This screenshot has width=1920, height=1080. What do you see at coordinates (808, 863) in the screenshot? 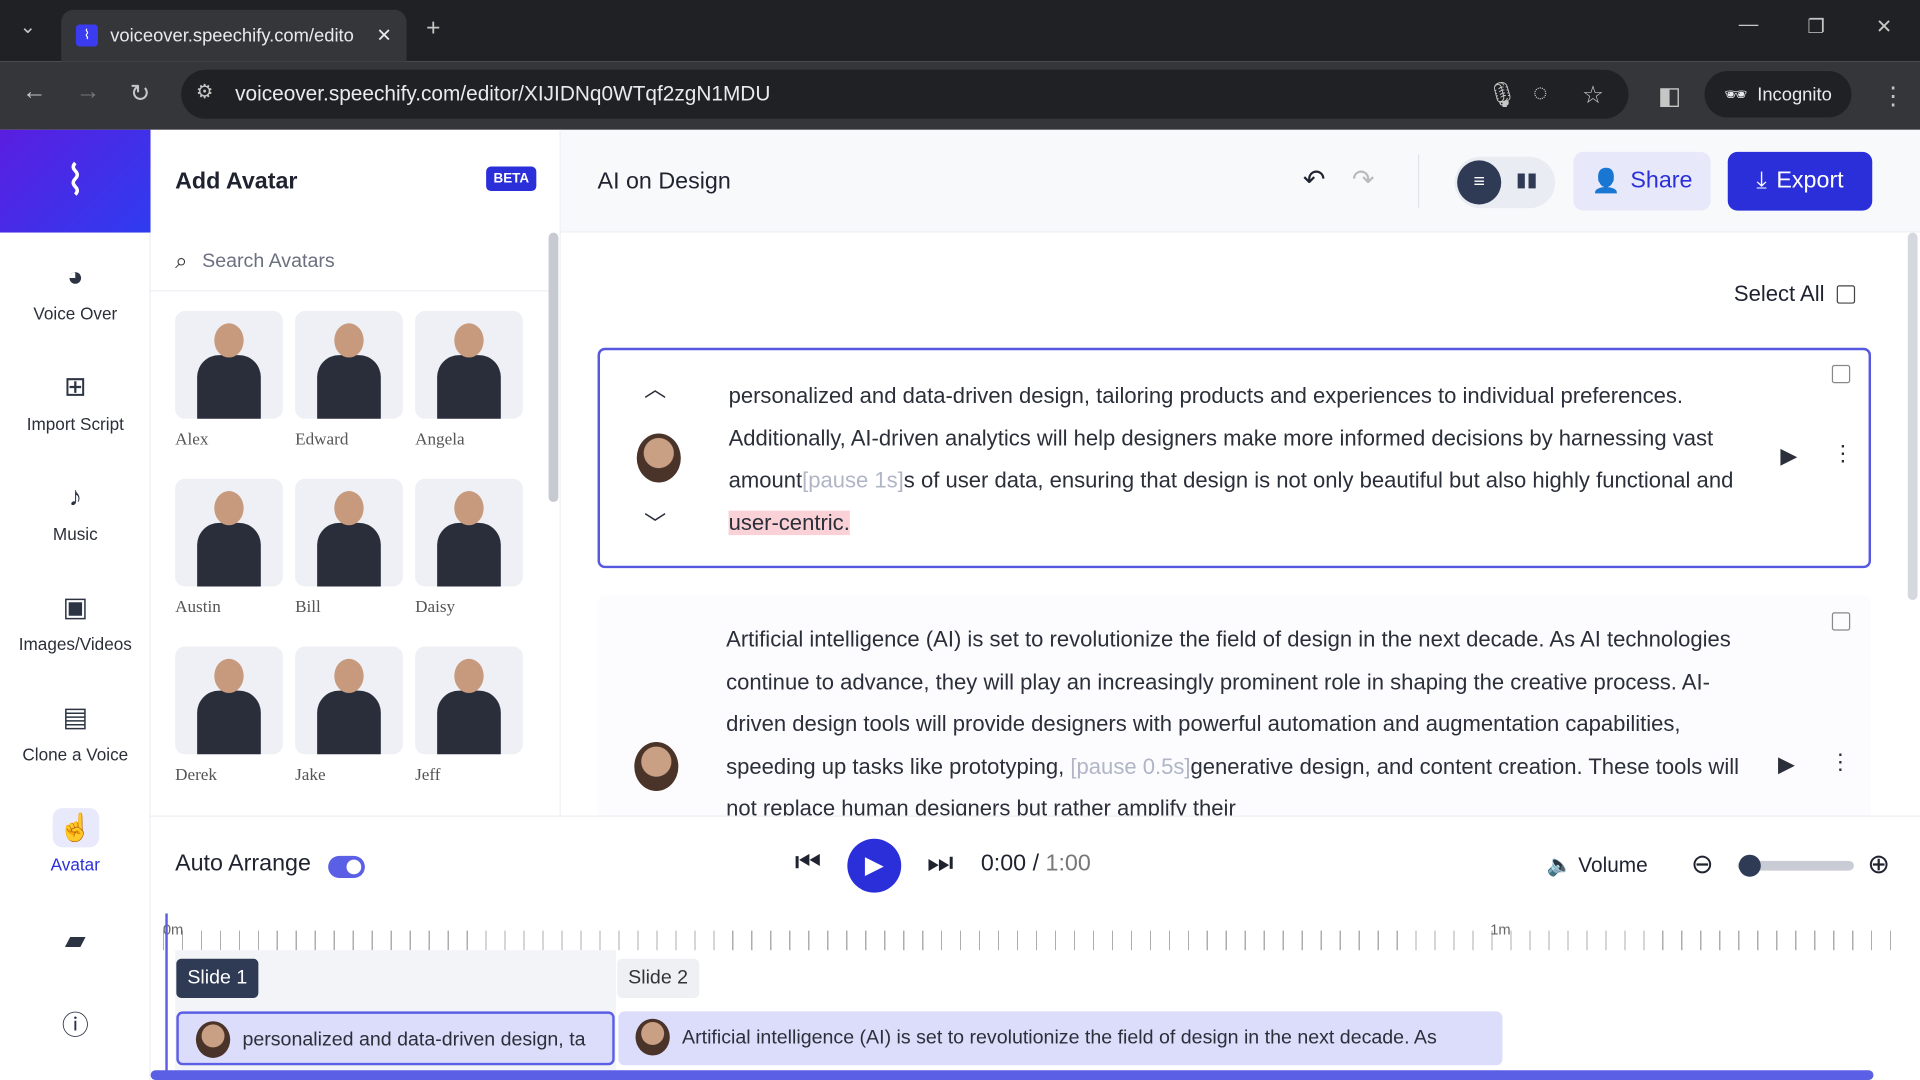
I see `skip-back-icon: ⏮` at bounding box center [808, 863].